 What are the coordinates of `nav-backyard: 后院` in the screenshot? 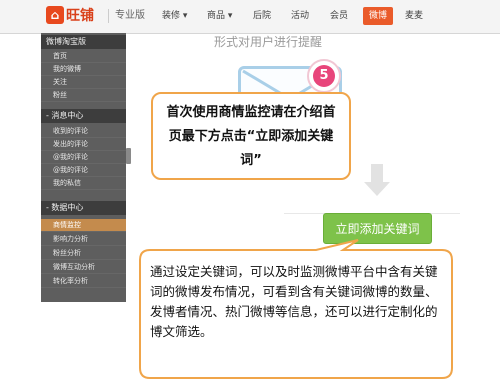 It's located at (262, 16).